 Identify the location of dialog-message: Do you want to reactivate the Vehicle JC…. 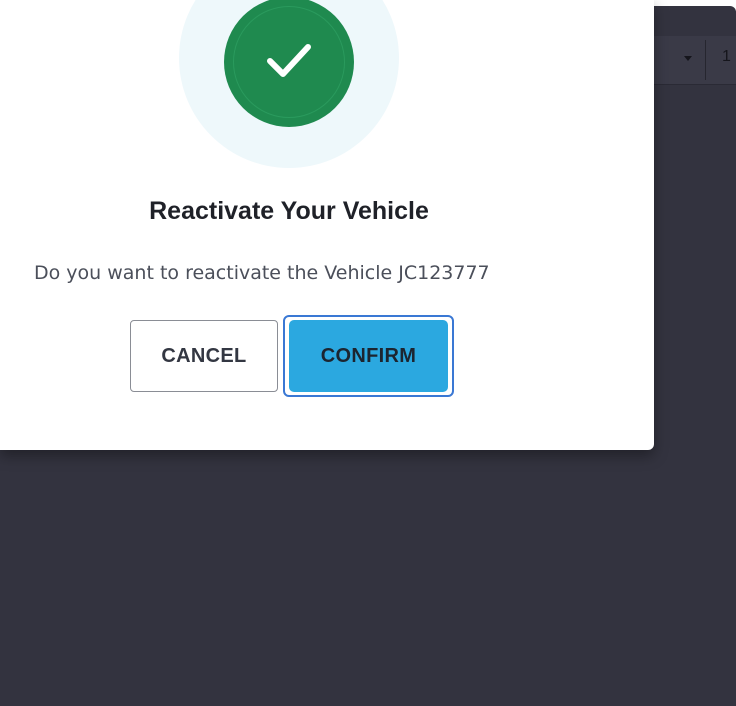
(262, 273).